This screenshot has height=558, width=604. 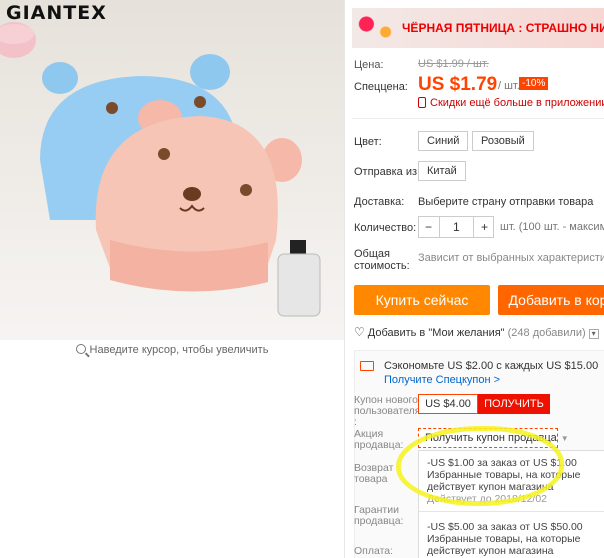 What do you see at coordinates (484, 227) in the screenshot?
I see `quantity-increase-button: +` at bounding box center [484, 227].